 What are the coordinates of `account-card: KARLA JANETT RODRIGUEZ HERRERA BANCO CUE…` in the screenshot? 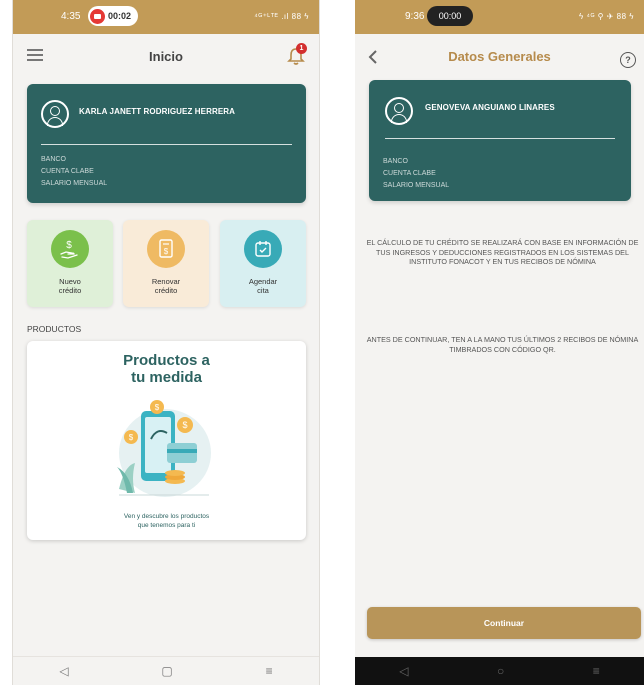 It's located at (166, 143).